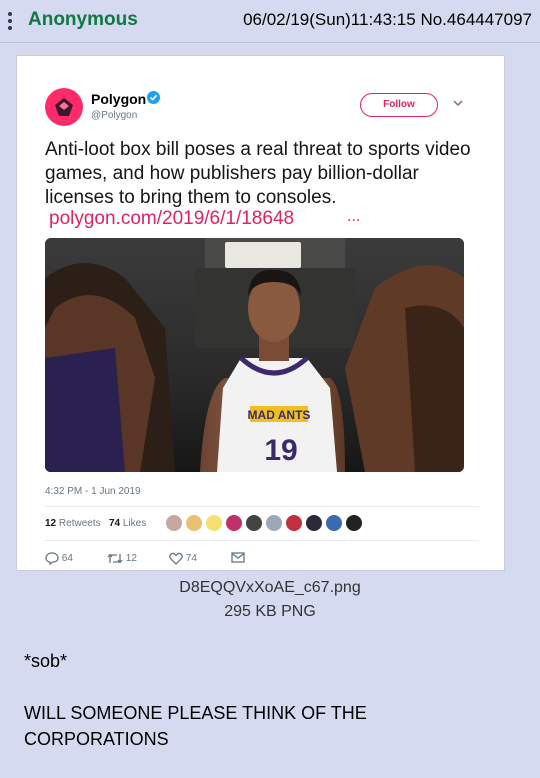 The height and width of the screenshot is (778, 540). I want to click on reply-action: 64, so click(59, 559).